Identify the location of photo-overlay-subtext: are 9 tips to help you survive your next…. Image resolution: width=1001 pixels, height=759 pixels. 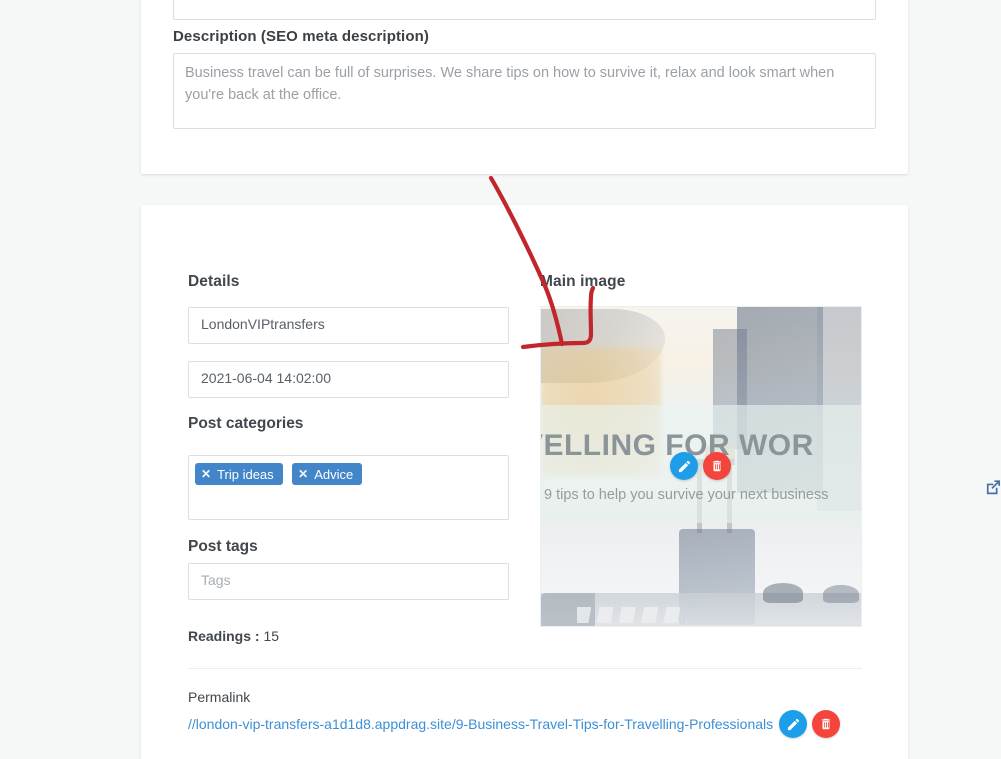
(684, 495).